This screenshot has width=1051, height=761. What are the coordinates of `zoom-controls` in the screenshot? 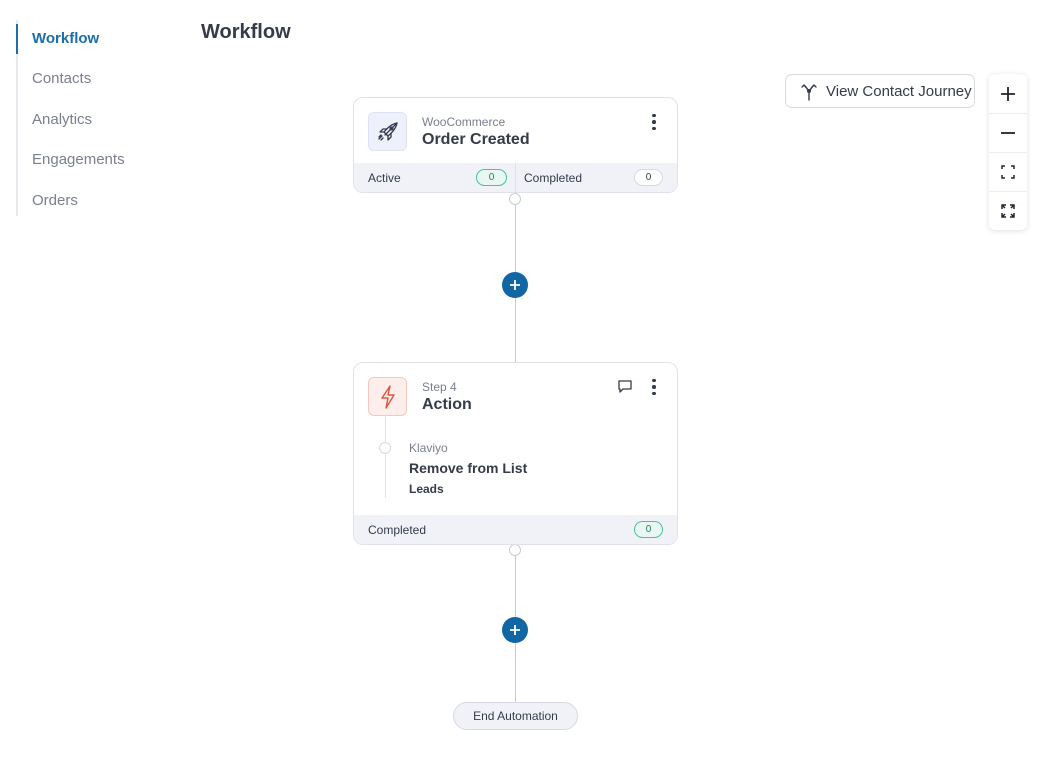 It's located at (1008, 152).